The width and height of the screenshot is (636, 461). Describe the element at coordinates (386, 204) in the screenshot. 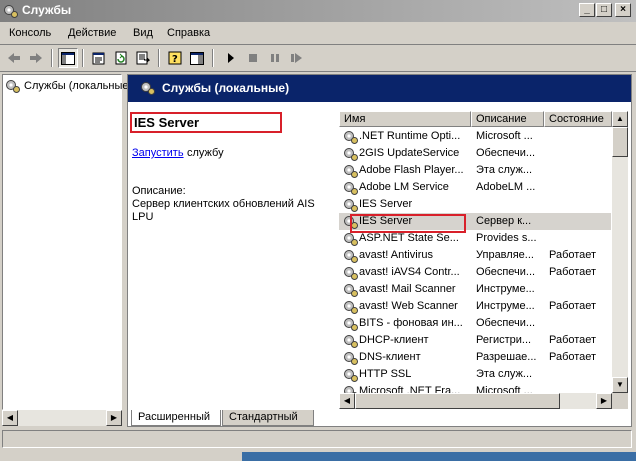

I see `service-name: IES Server` at that location.